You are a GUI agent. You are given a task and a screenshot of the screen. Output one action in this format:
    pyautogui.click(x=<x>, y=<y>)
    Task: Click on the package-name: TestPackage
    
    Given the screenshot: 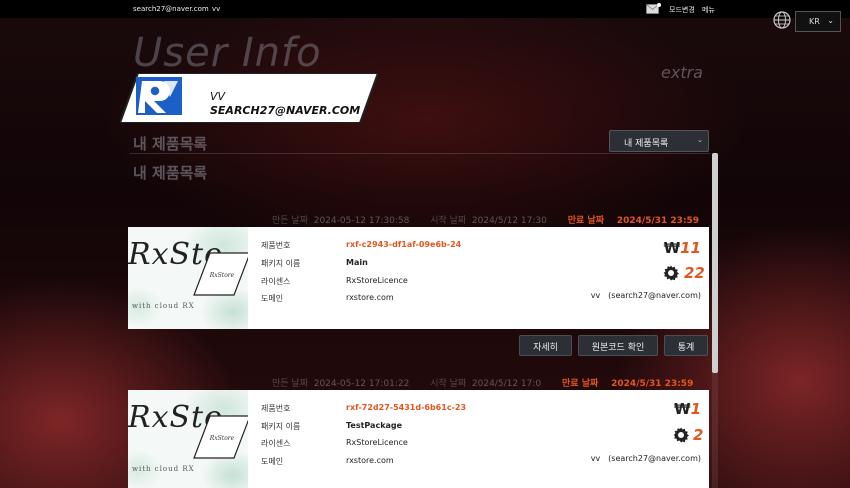 What is the action you would take?
    pyautogui.click(x=374, y=425)
    